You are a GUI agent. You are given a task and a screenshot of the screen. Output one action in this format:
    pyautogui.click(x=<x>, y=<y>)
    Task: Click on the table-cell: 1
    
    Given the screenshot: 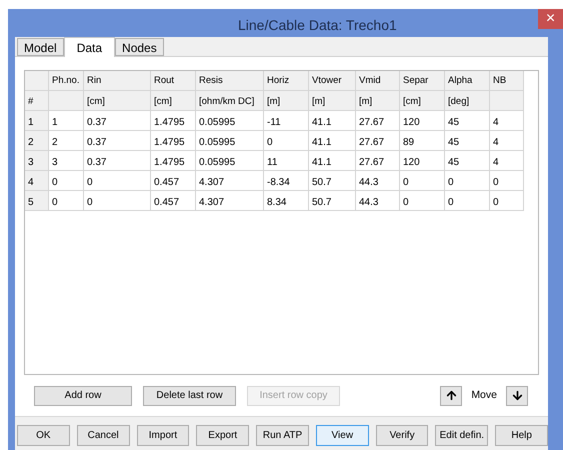 What is the action you would take?
    pyautogui.click(x=66, y=121)
    